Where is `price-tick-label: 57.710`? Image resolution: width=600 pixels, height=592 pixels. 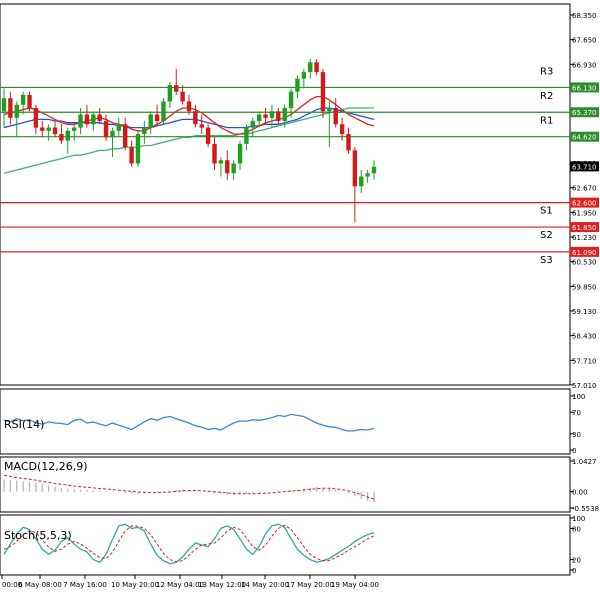 price-tick-label: 57.710 is located at coordinates (584, 361).